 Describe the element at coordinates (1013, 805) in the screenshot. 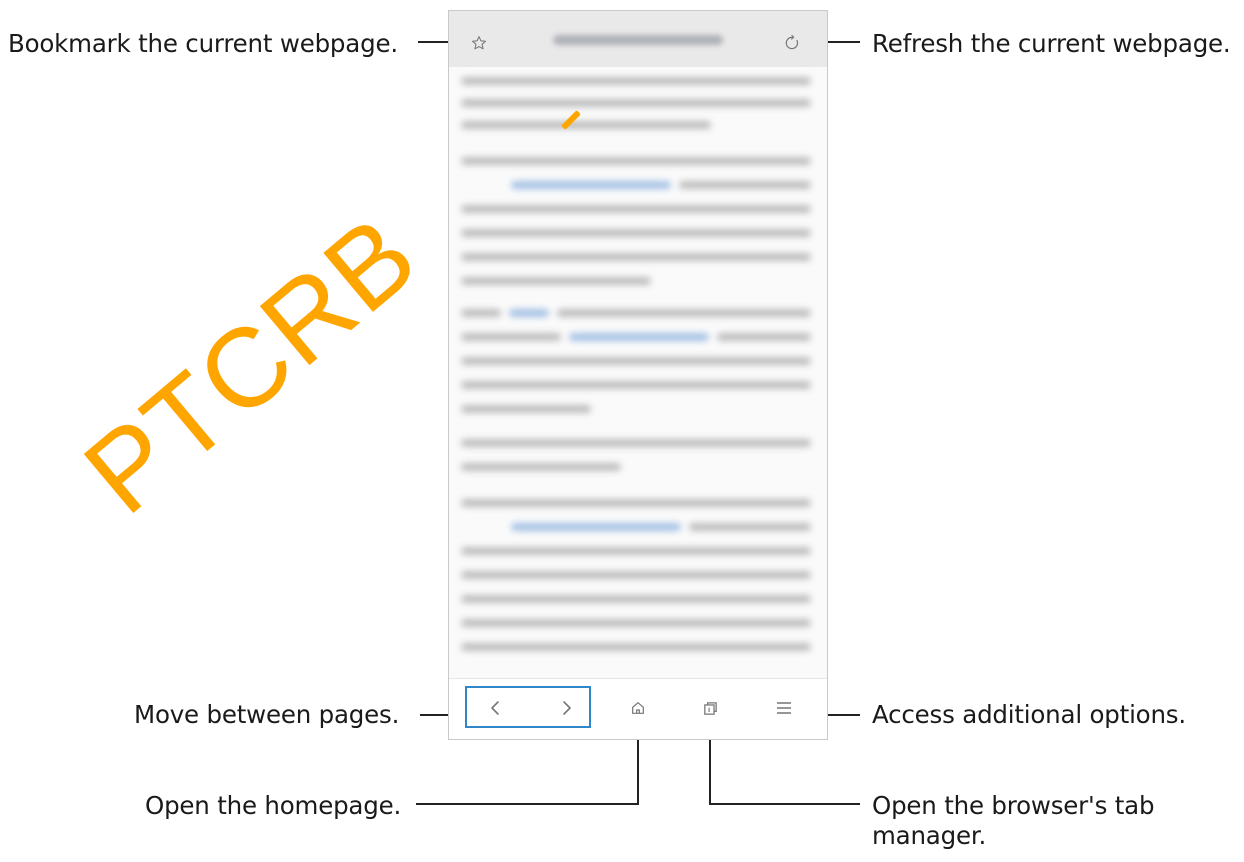

I see `callout-tab-manager-line1: Open the browser's tab` at that location.